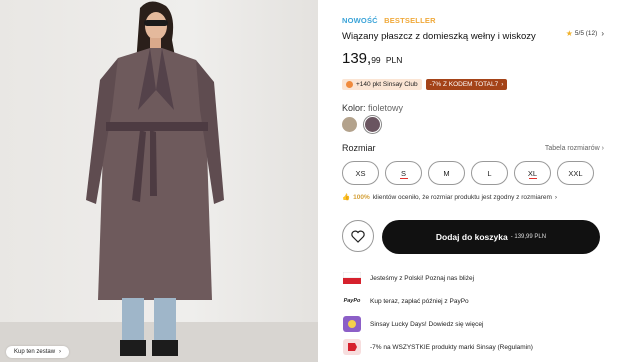 The height and width of the screenshot is (362, 620). I want to click on size-option-label: L, so click(489, 173).